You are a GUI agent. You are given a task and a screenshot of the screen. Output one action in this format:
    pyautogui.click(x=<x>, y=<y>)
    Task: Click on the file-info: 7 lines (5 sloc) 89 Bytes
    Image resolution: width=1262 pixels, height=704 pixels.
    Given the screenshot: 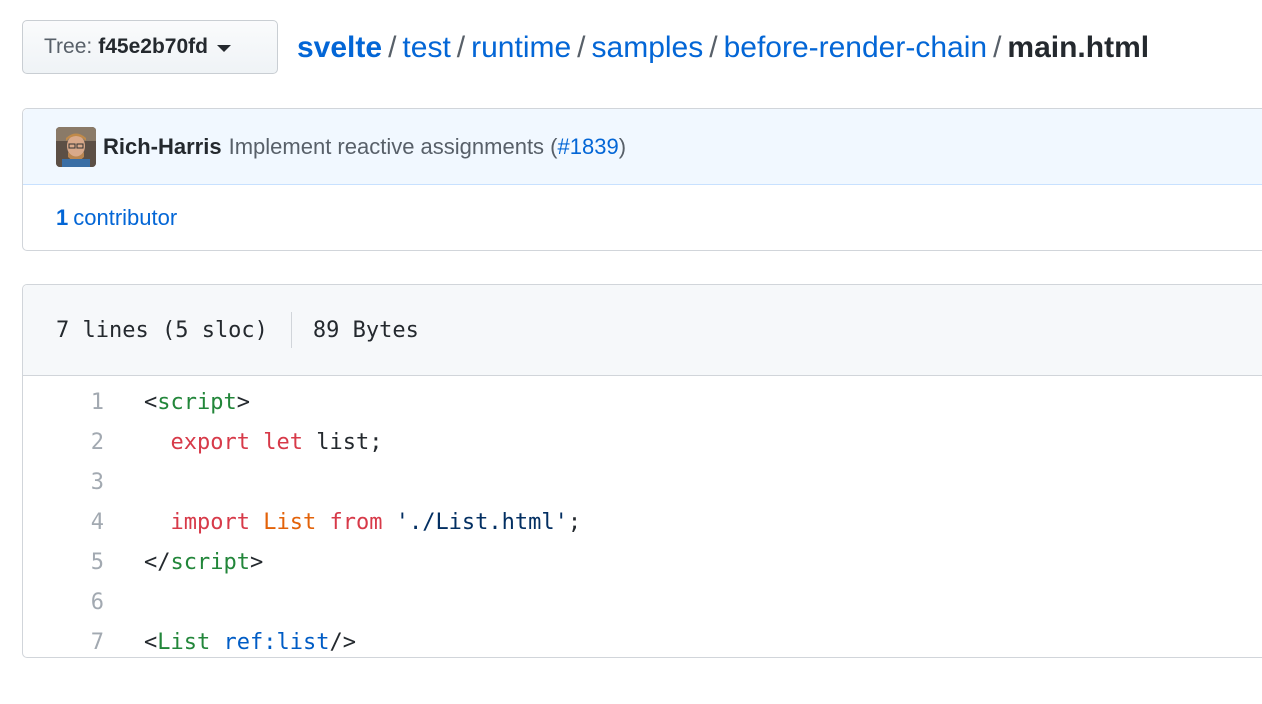 What is the action you would take?
    pyautogui.click(x=642, y=330)
    